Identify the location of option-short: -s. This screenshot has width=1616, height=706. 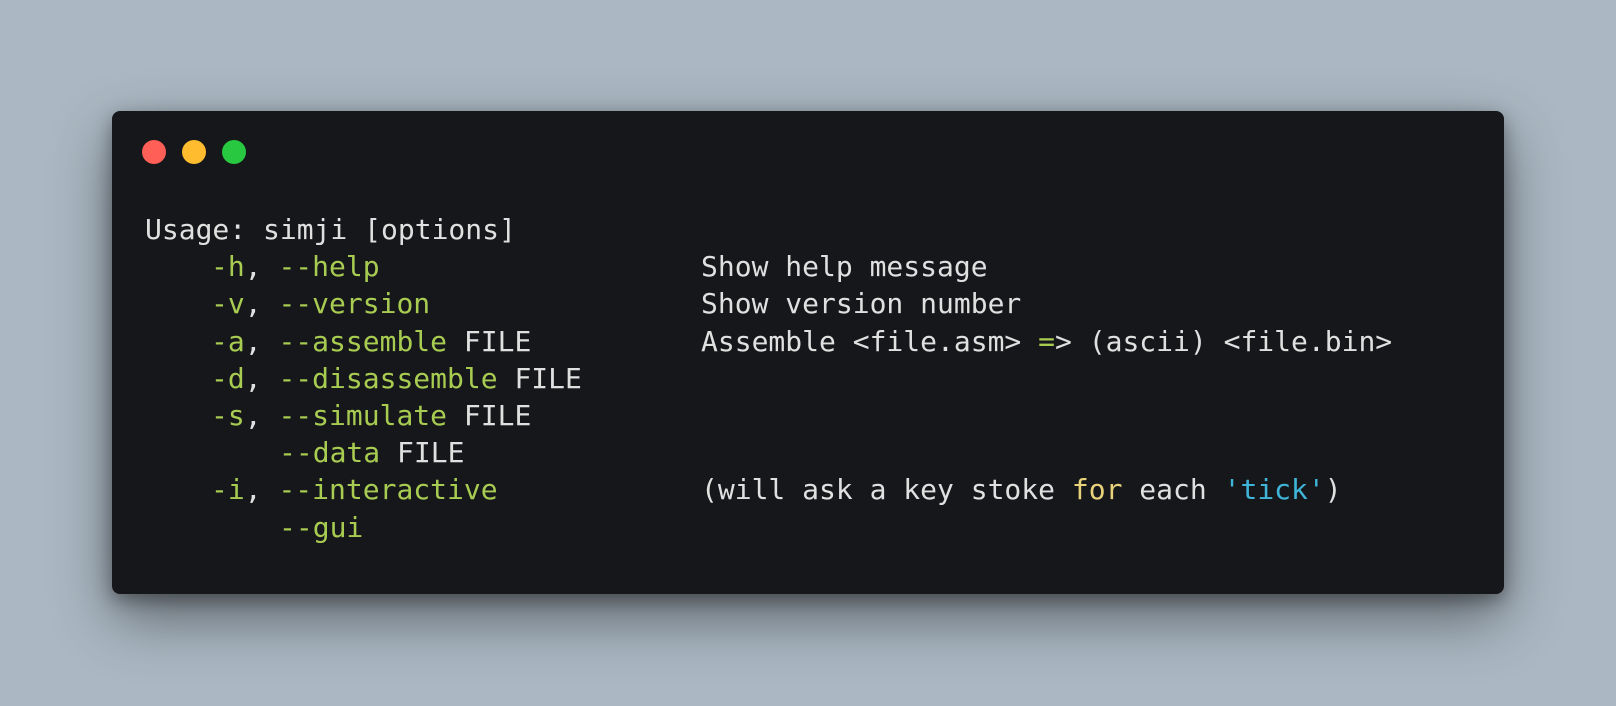
(228, 415).